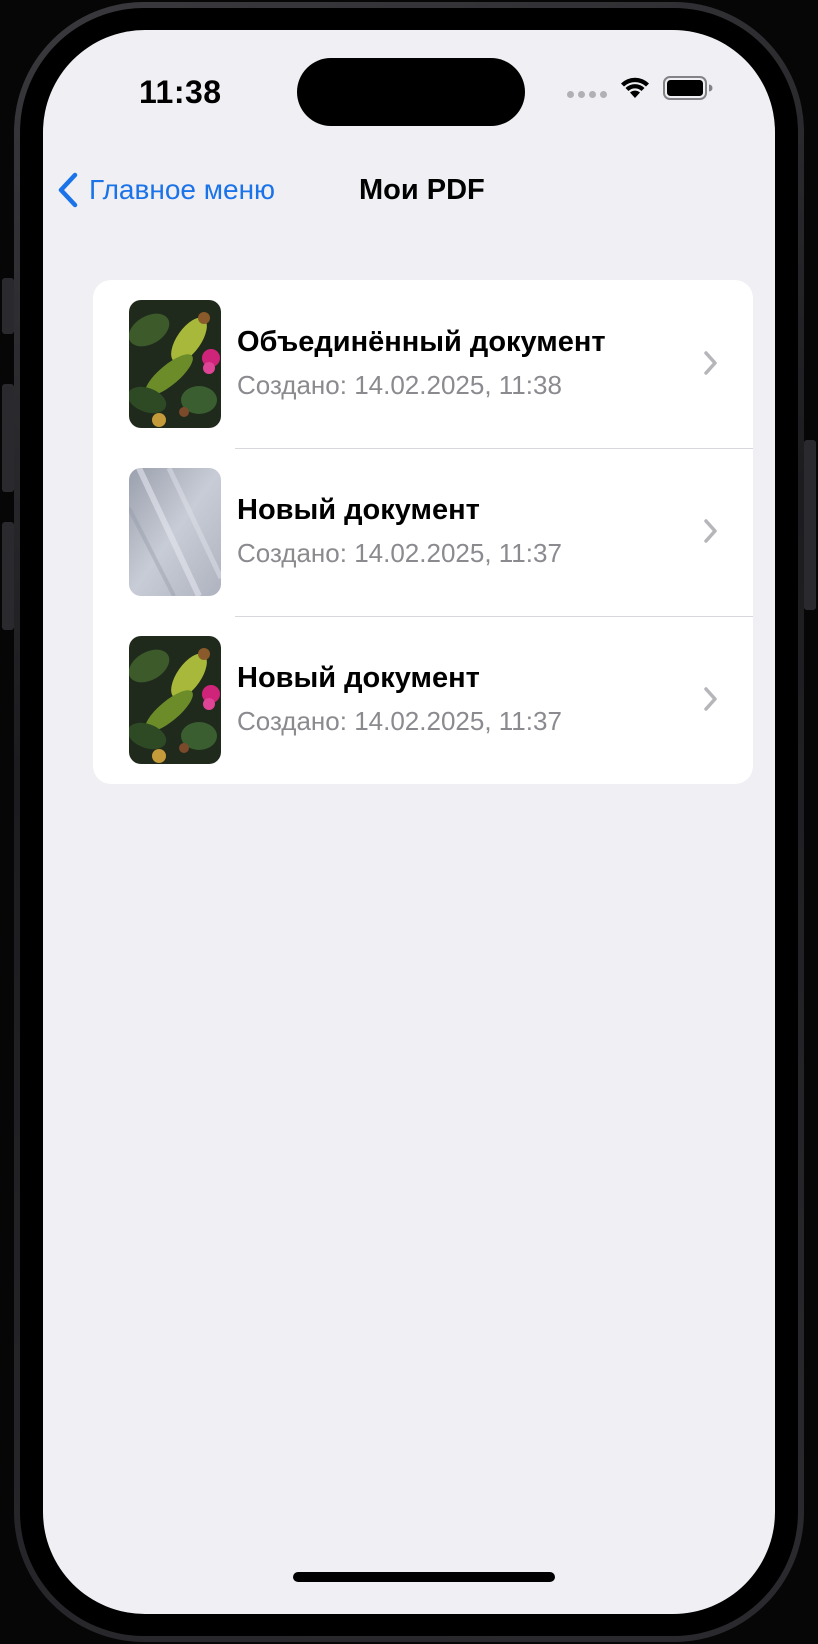  I want to click on back-button: Главное меню, so click(166, 190).